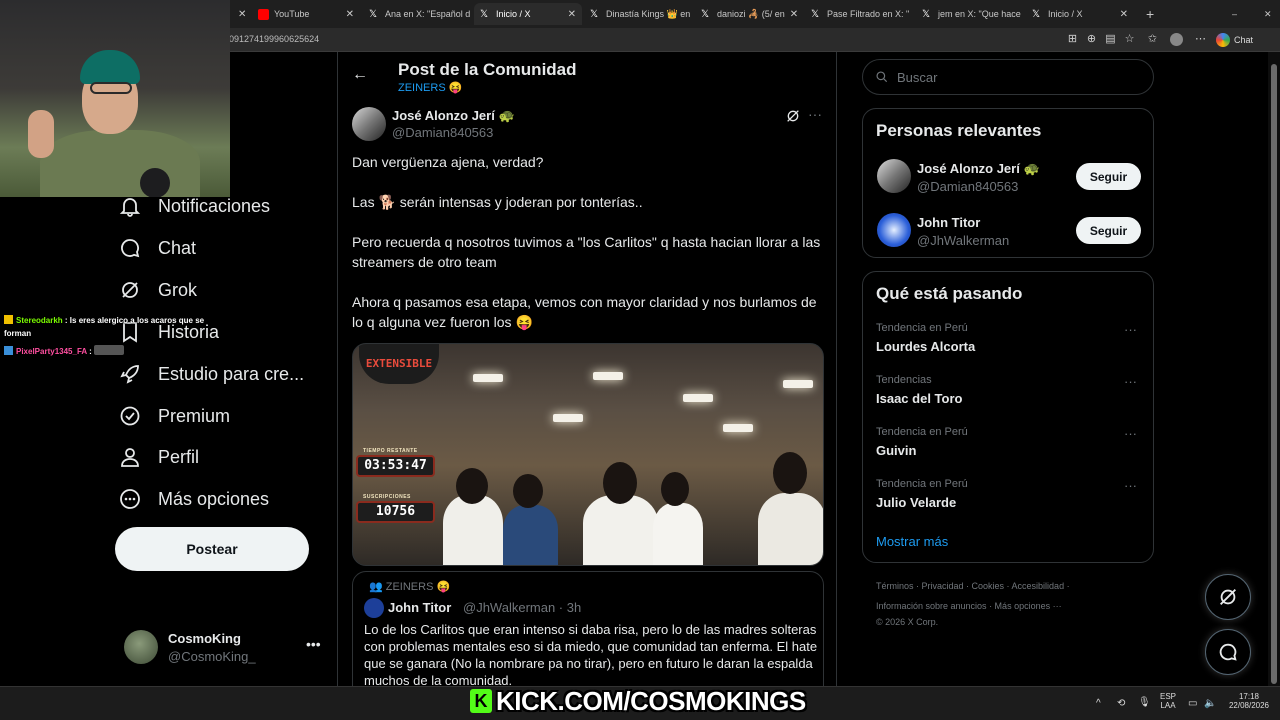 This screenshot has width=1280, height=720. Describe the element at coordinates (1233, 14) in the screenshot. I see `minimize-button: –` at that location.